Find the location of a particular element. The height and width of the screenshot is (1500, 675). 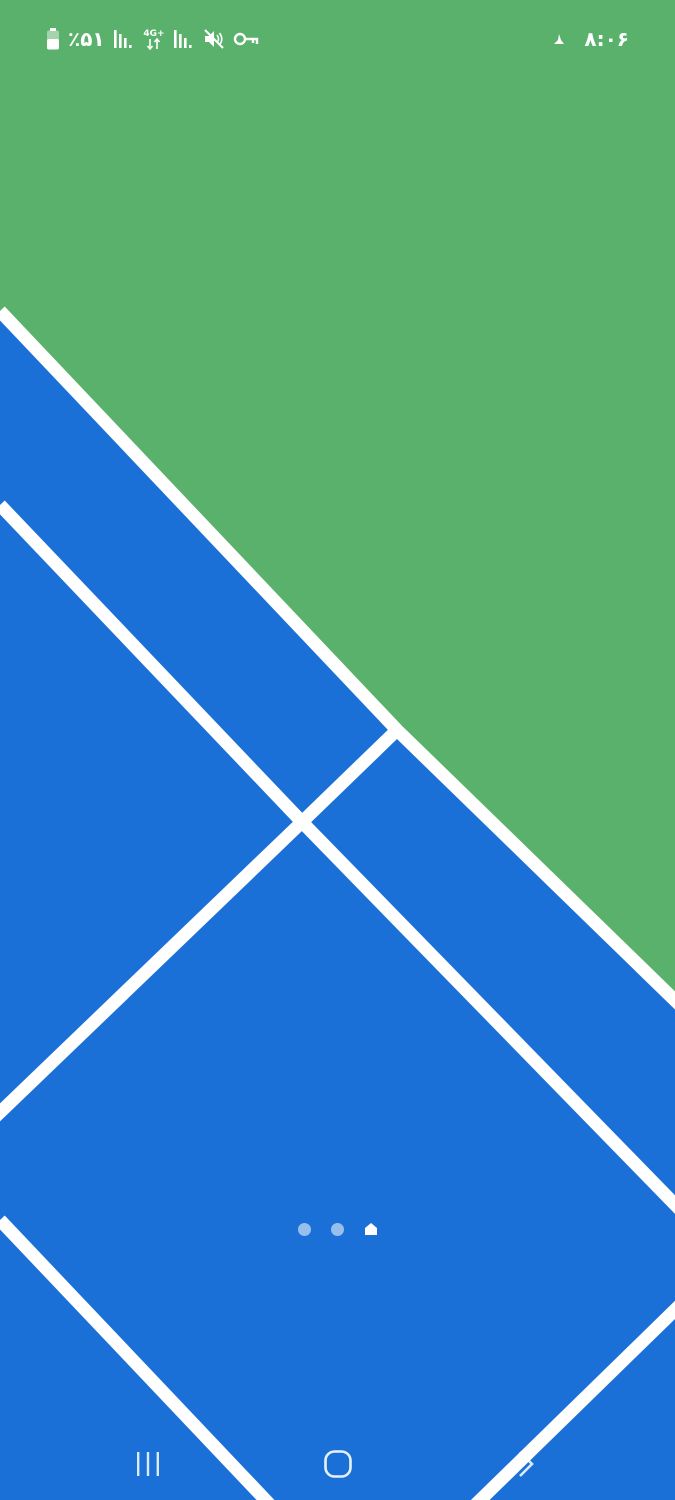

back-icon is located at coordinates (525, 1464).